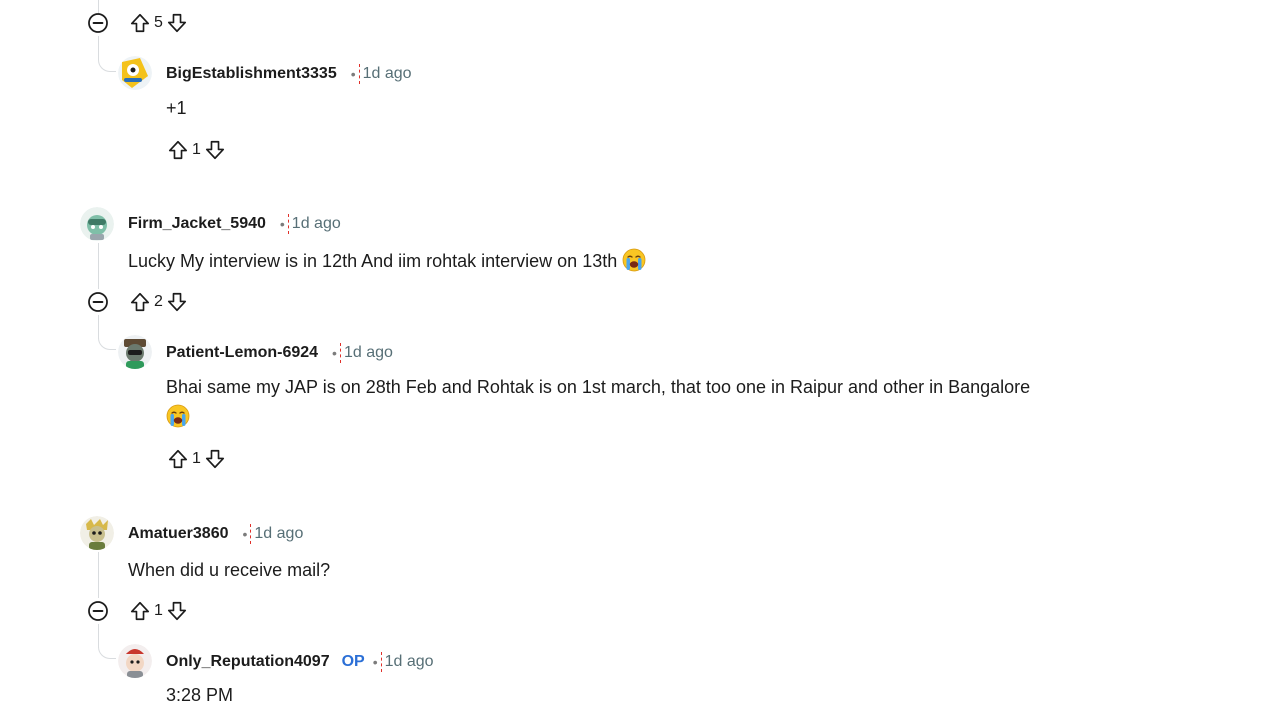  I want to click on vote-score: 5, so click(158, 22).